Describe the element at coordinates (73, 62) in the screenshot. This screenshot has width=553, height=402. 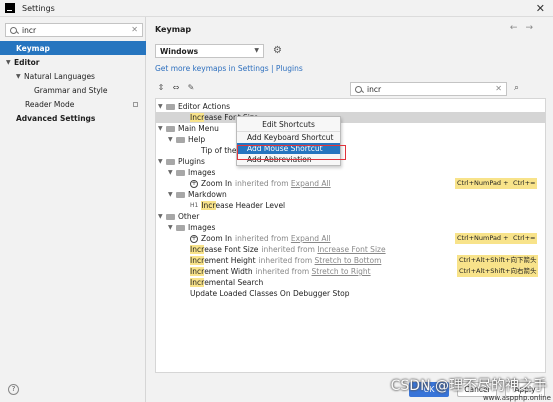
I see `sidebar-item-editor: ▼ Editor` at that location.